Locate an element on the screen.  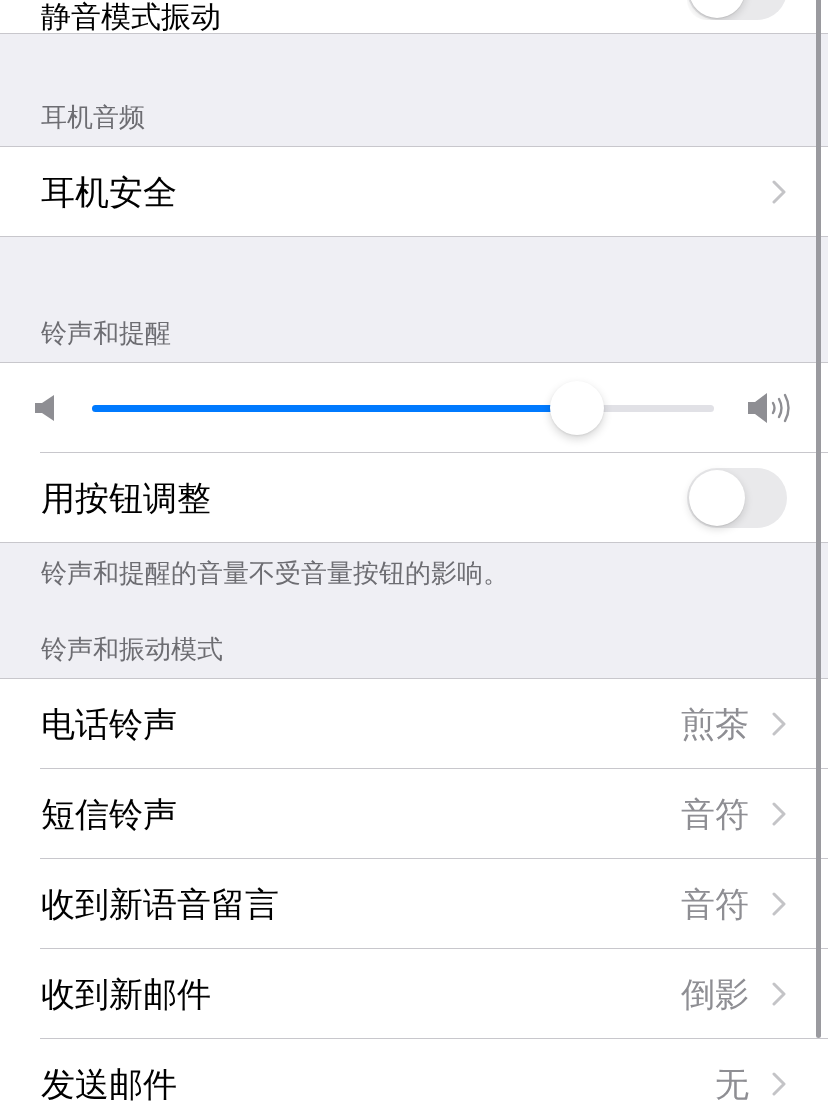
setting-label: 收到新语音留言 is located at coordinates (361, 903).